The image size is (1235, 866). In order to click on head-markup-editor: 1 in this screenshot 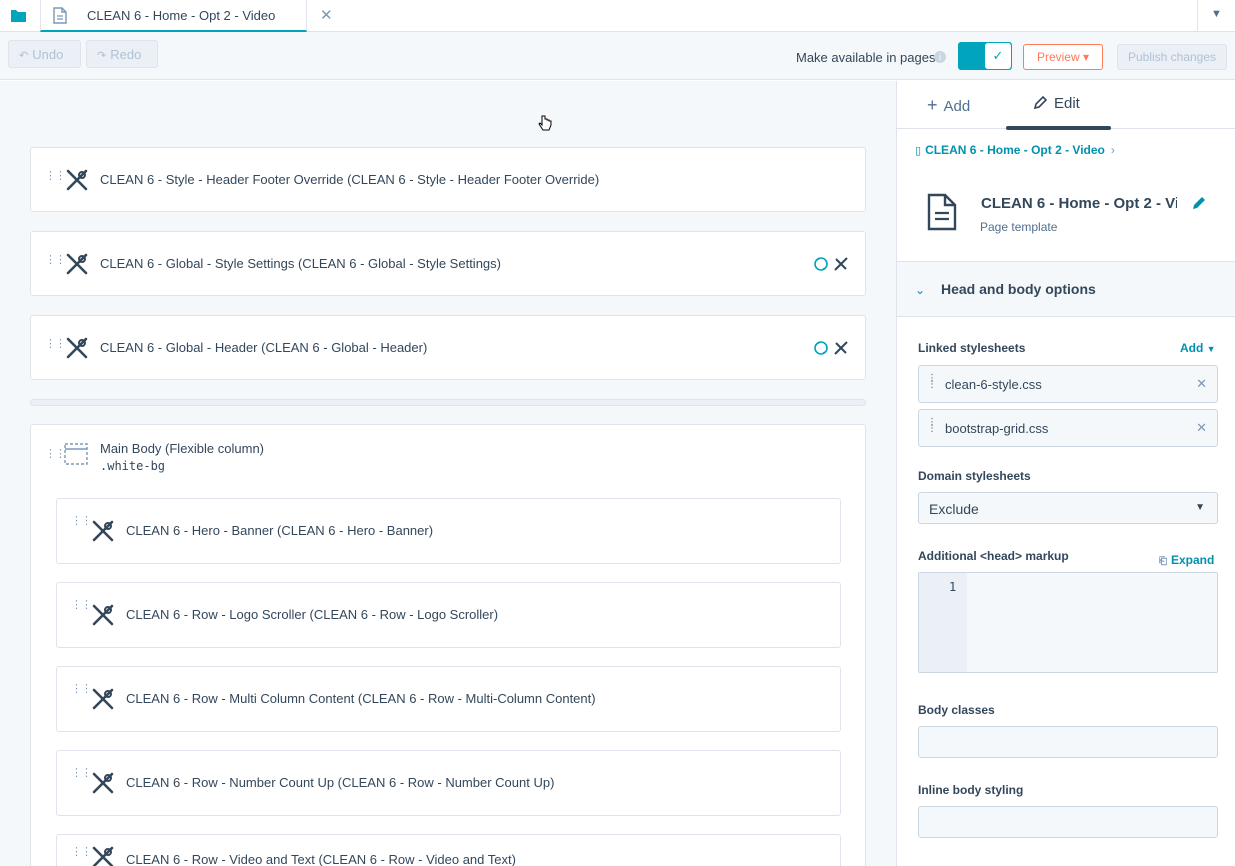, I will do `click(1068, 622)`.